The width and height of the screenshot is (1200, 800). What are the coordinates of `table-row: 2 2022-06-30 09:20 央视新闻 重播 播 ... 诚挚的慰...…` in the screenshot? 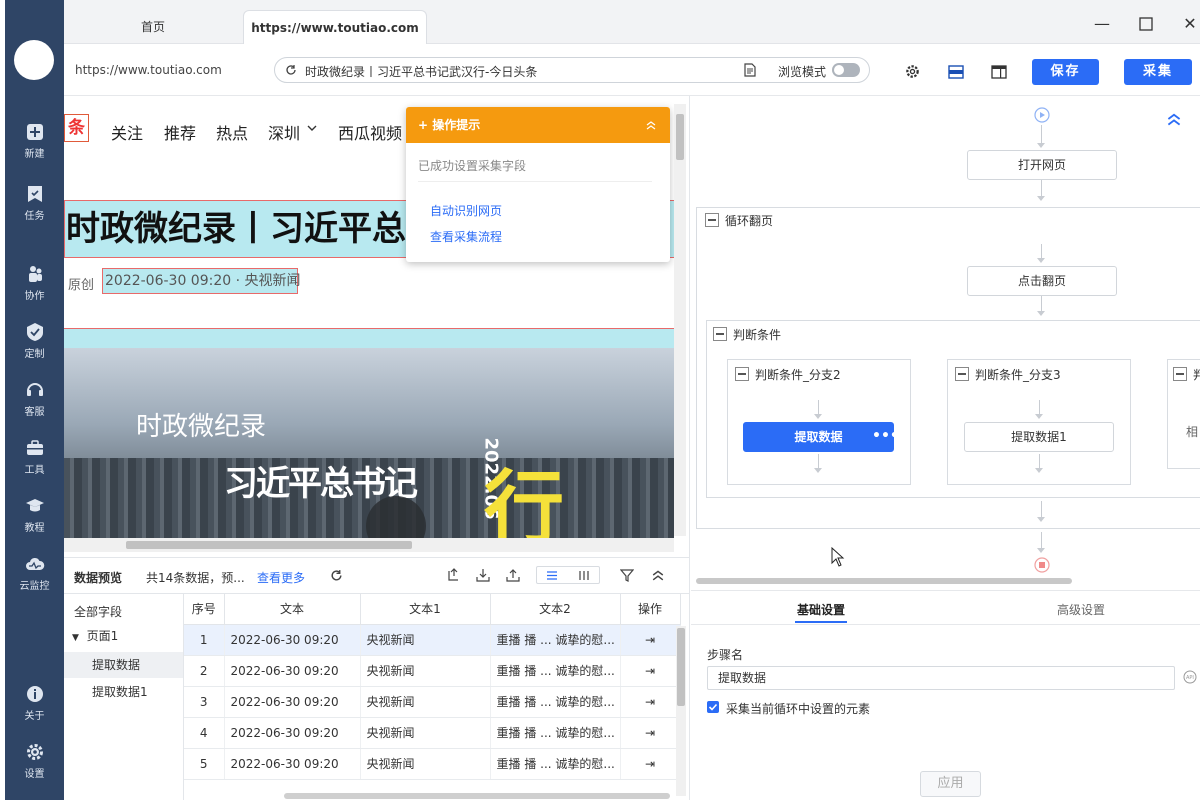 It's located at (432, 671).